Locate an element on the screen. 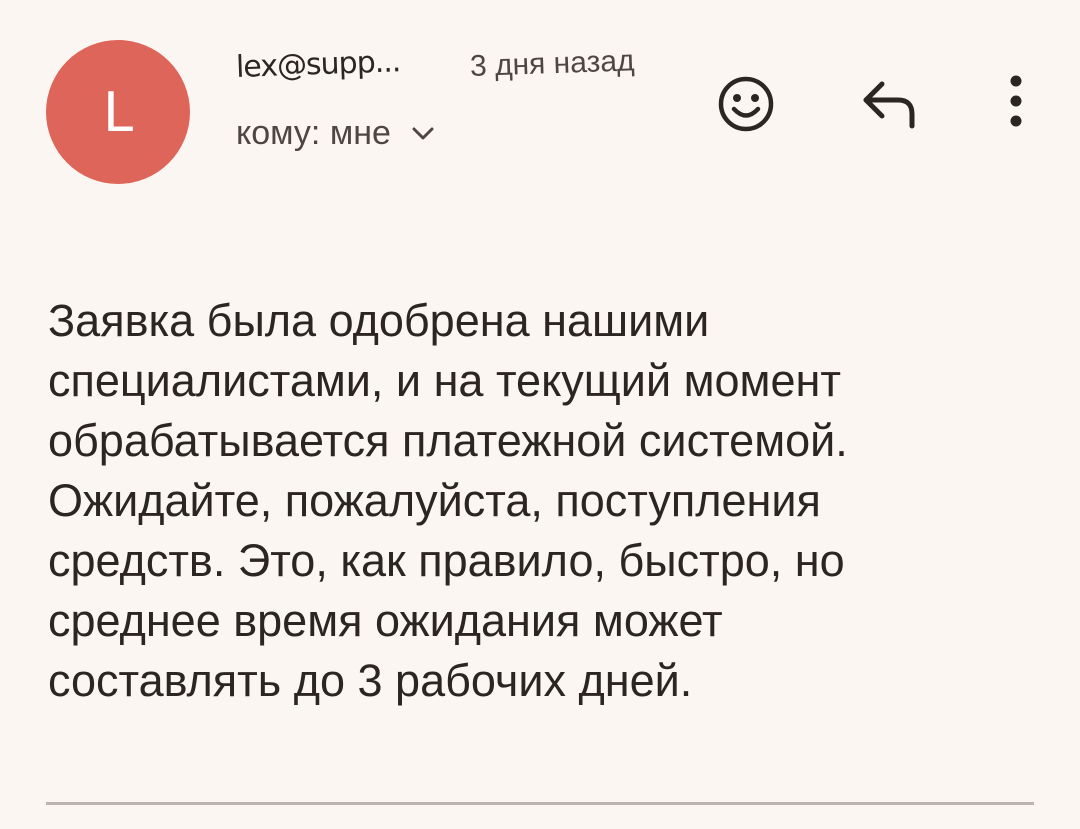  avatar-letter: L is located at coordinates (118, 112).